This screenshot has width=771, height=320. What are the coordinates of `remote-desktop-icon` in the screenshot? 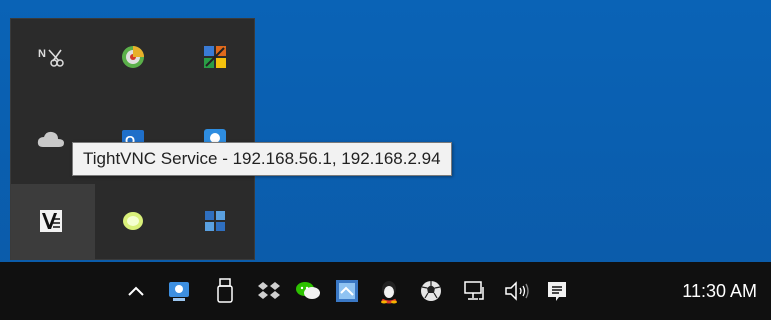 It's located at (179, 291).